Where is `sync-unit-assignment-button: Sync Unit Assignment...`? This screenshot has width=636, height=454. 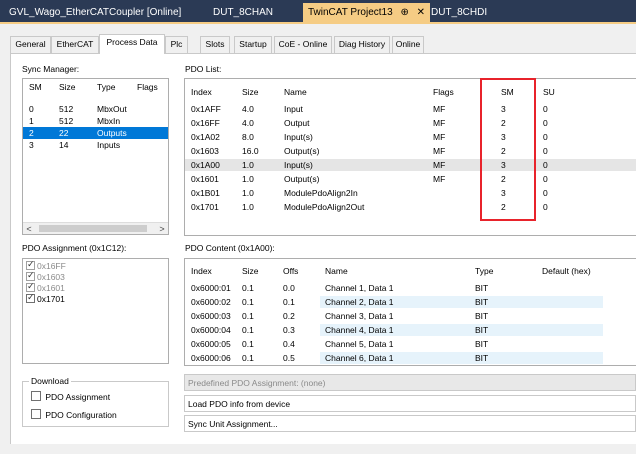
sync-unit-assignment-button: Sync Unit Assignment... is located at coordinates (410, 423).